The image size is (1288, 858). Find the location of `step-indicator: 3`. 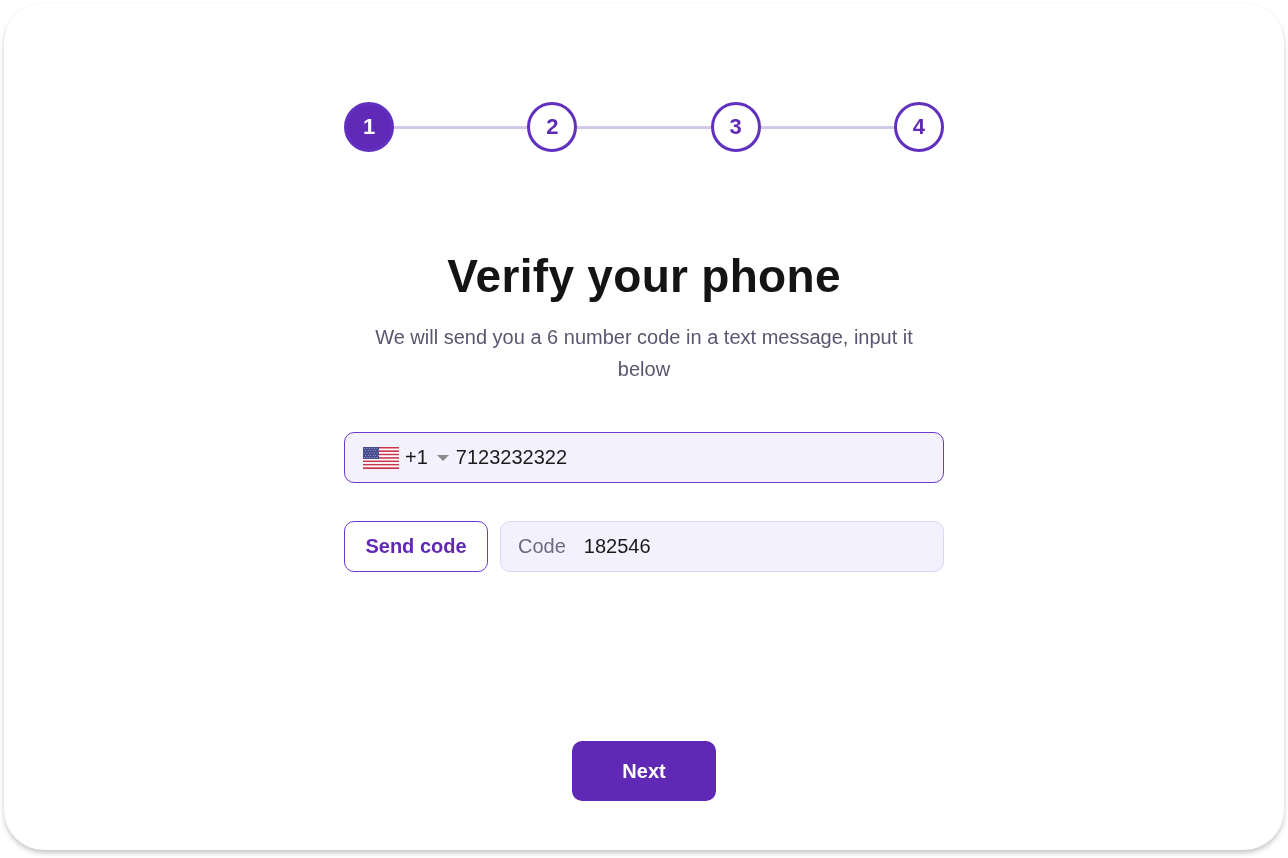

step-indicator: 3 is located at coordinates (735, 127).